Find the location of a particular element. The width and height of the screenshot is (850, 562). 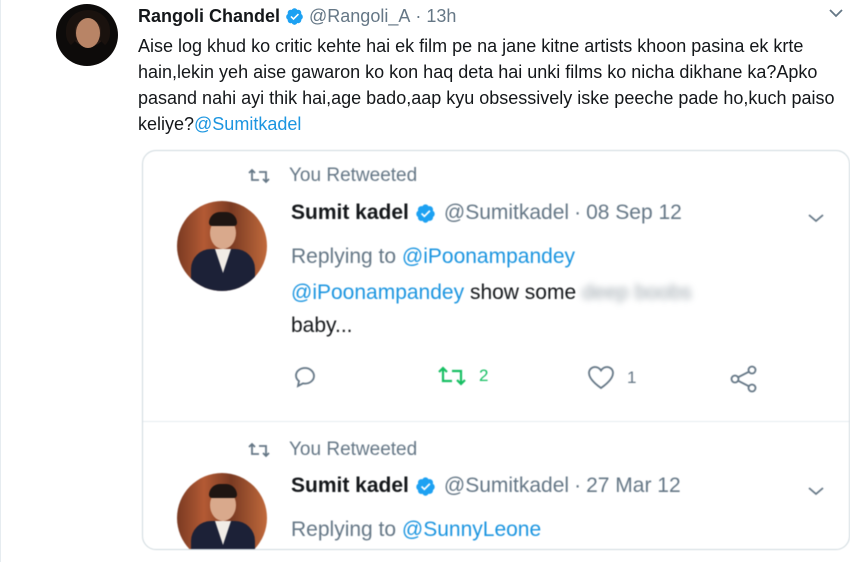

quoted-text-visible: show some is located at coordinates (523, 292).